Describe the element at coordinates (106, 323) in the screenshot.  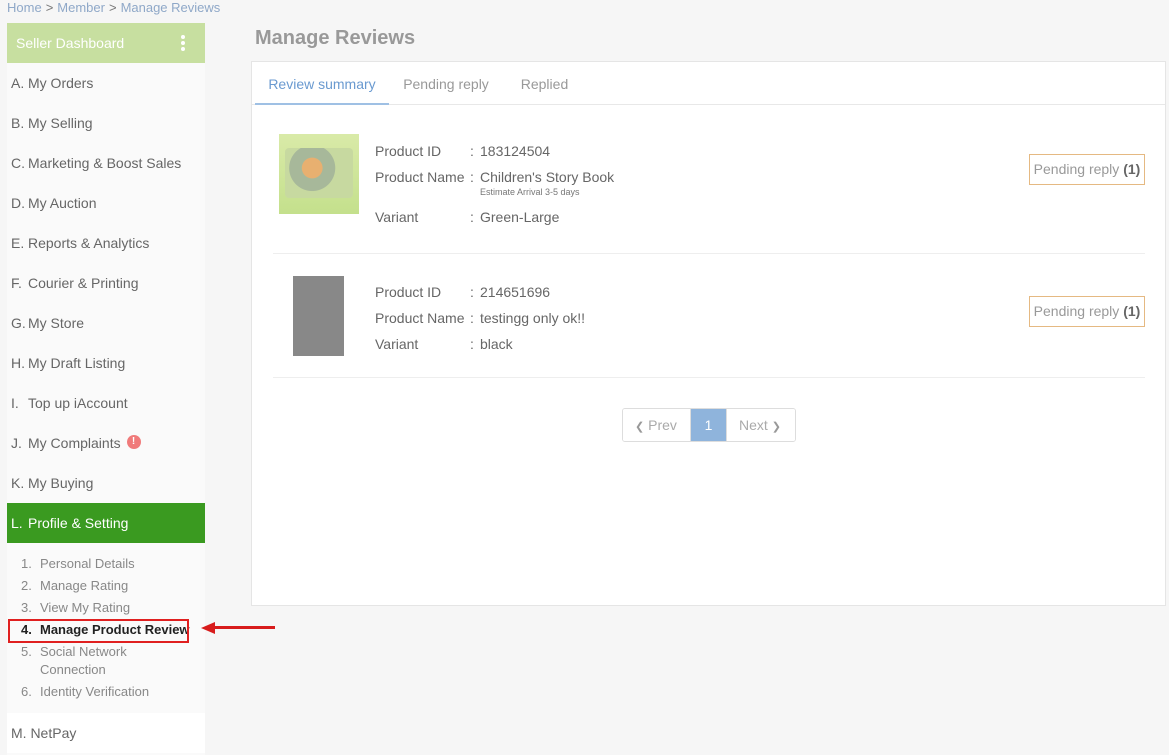
I see `sidebar-item-my-store: G. My Store` at that location.